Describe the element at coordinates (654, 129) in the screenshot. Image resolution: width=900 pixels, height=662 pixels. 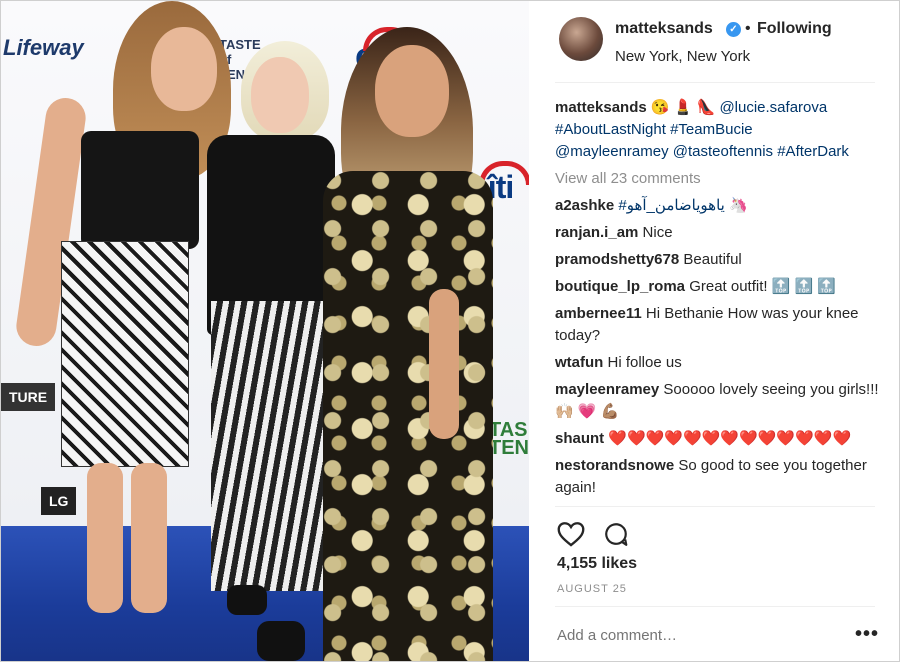
I see `caption-hashtags: #AboutLastNight #TeamBucie` at that location.